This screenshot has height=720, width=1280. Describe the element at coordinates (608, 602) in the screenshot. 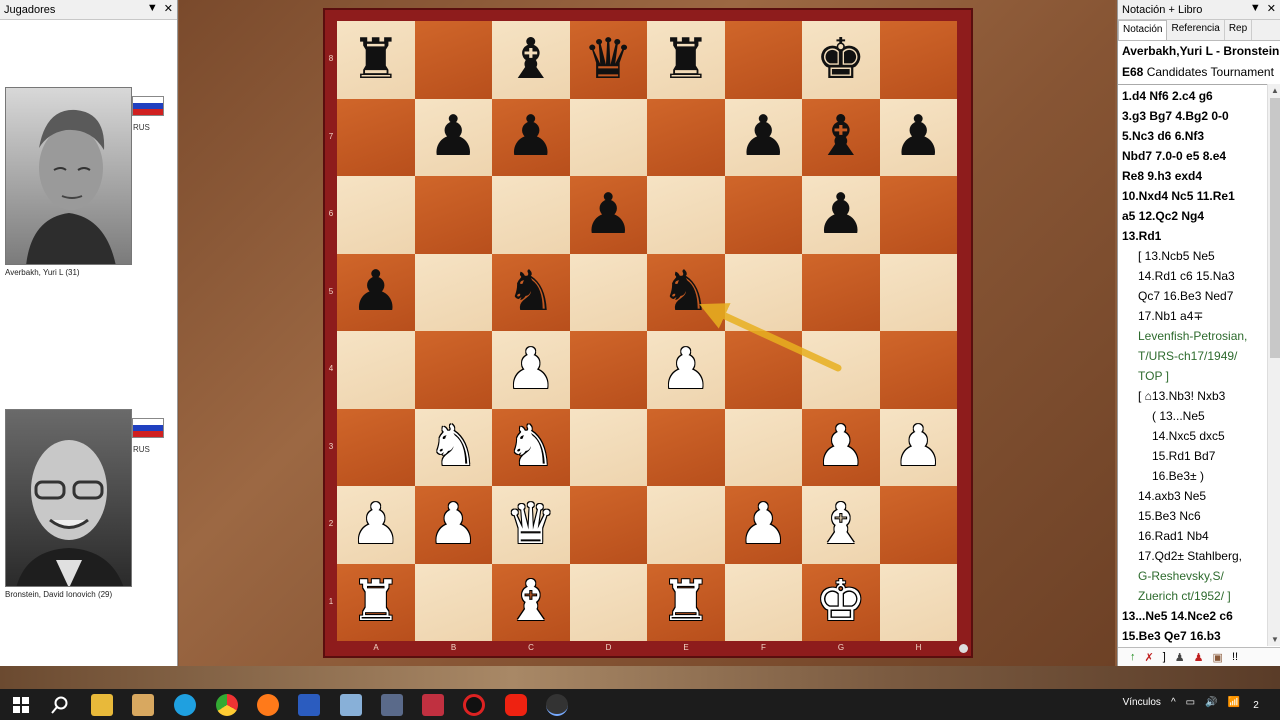

I see `square-d1` at that location.